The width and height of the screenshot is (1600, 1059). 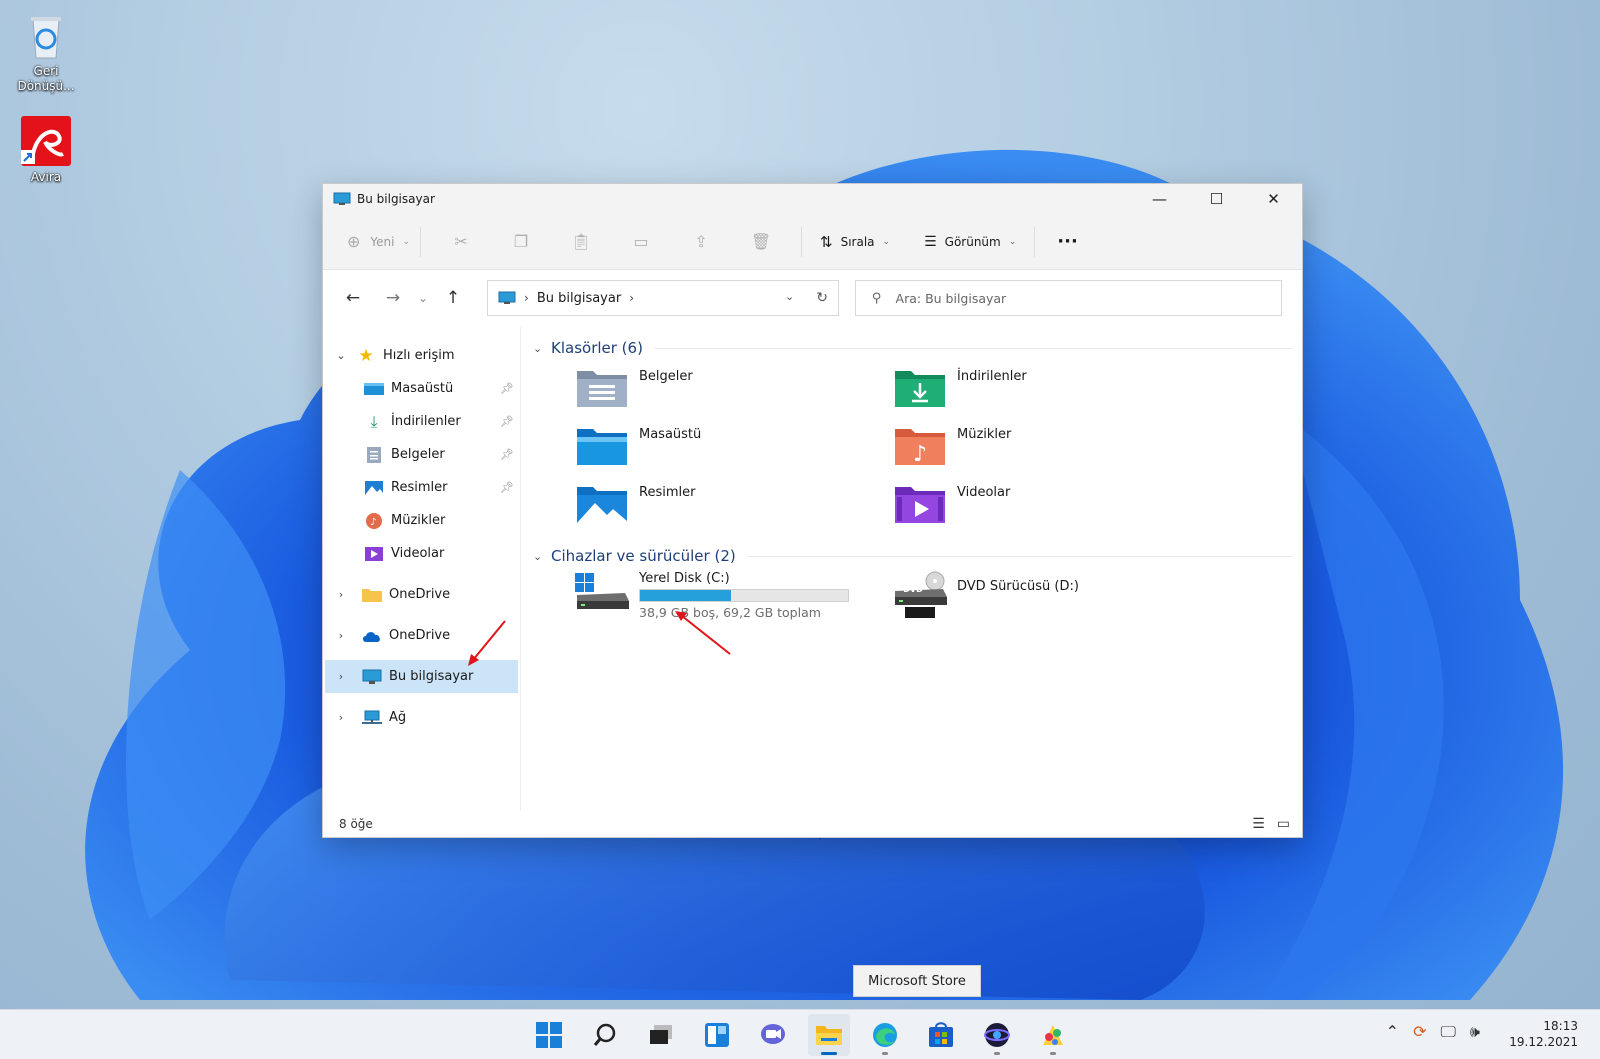 I want to click on folder-pictures: Resimler, so click(x=734, y=508).